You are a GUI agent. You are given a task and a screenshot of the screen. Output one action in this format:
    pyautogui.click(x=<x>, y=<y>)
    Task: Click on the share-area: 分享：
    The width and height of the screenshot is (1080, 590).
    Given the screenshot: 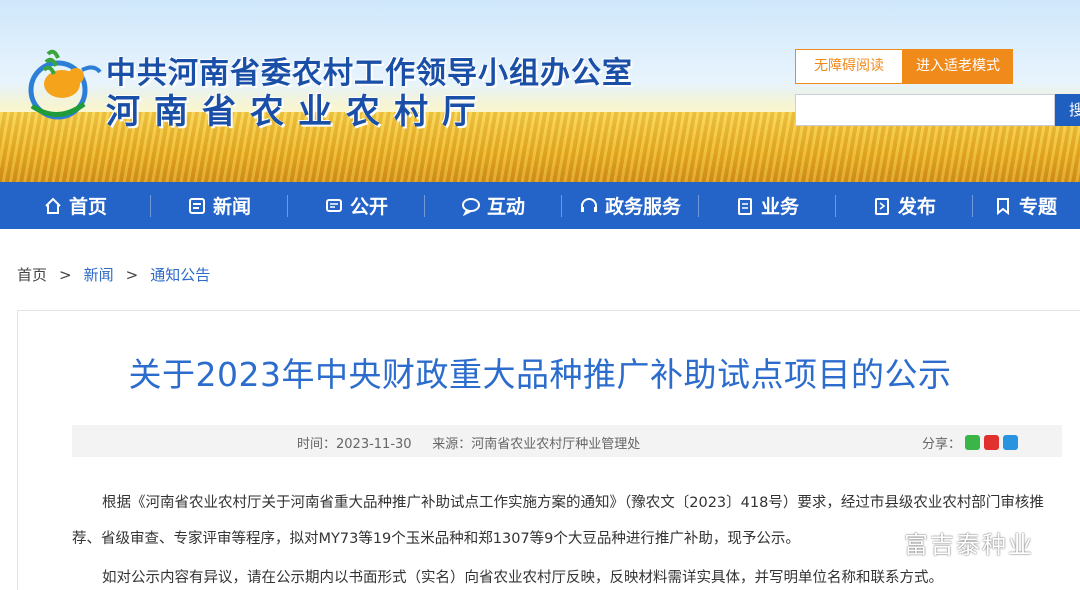 What is the action you would take?
    pyautogui.click(x=970, y=442)
    